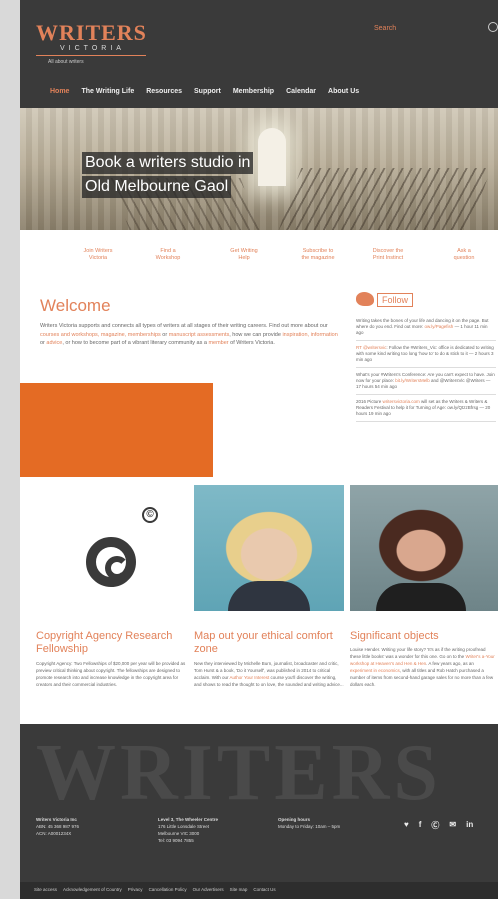 The image size is (498, 899). I want to click on logo-tagline: All about writers, so click(66, 62).